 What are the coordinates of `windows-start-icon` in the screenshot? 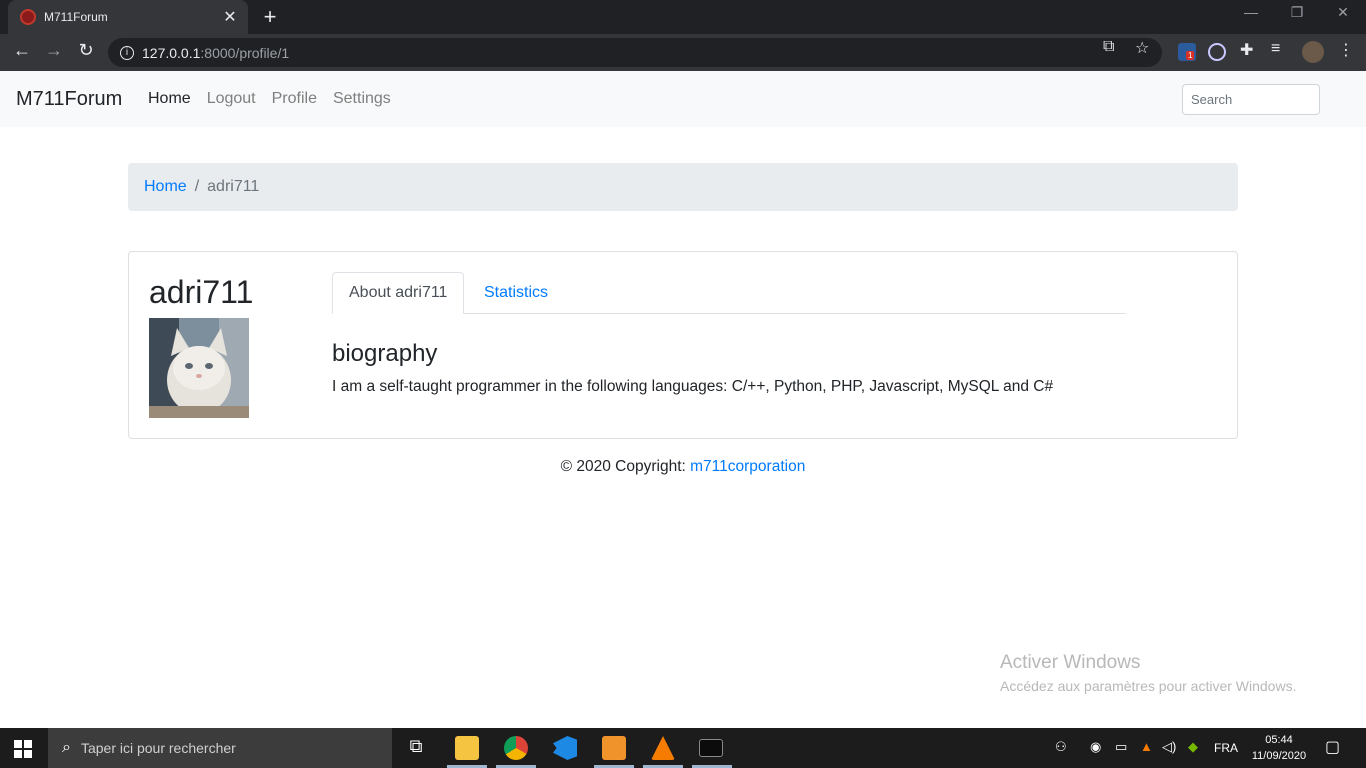 It's located at (23, 749).